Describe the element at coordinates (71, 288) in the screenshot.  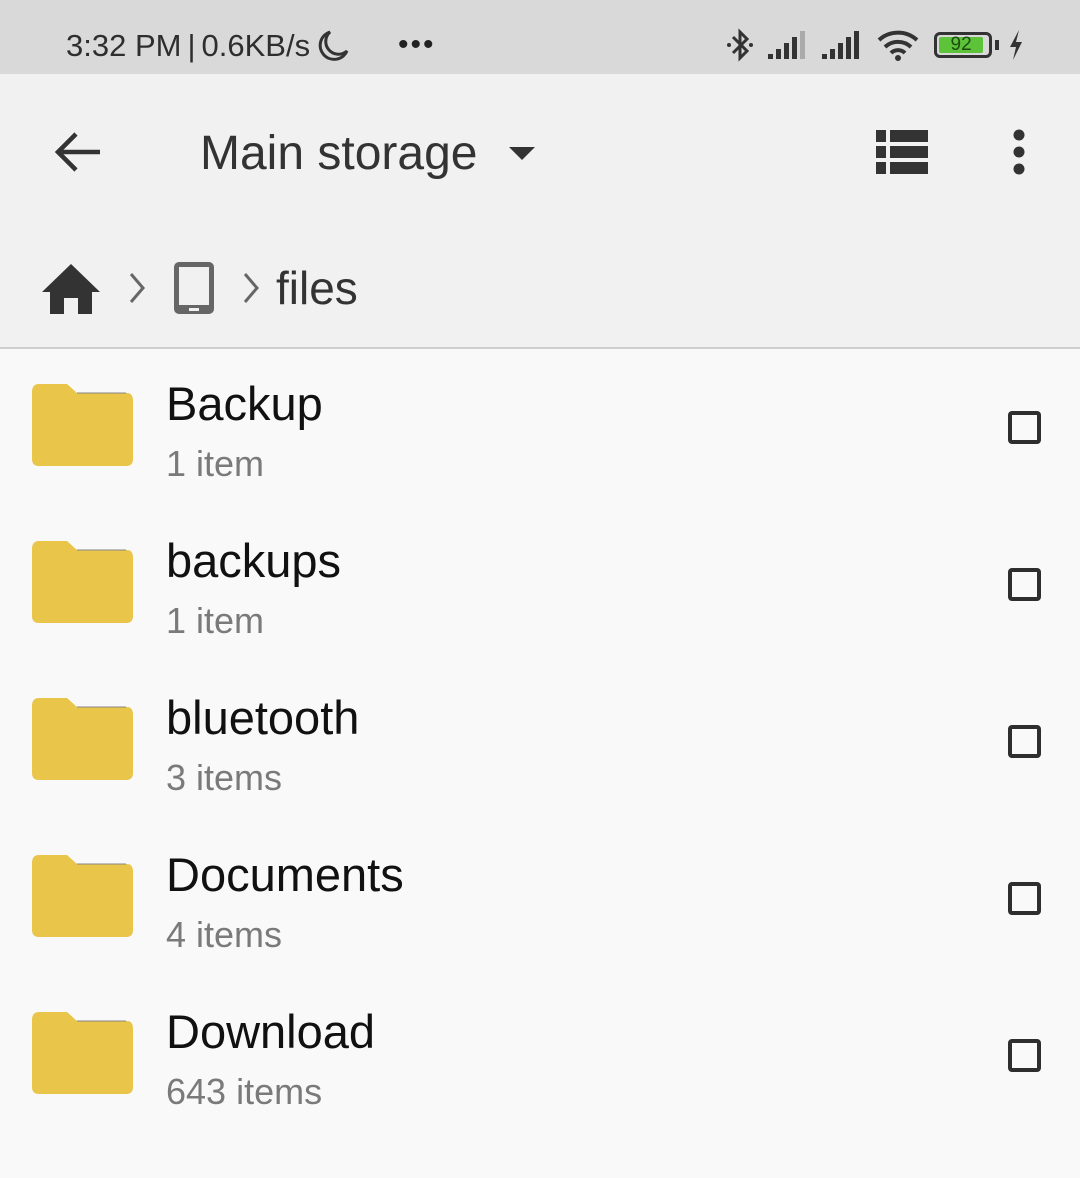
I see `home-icon` at that location.